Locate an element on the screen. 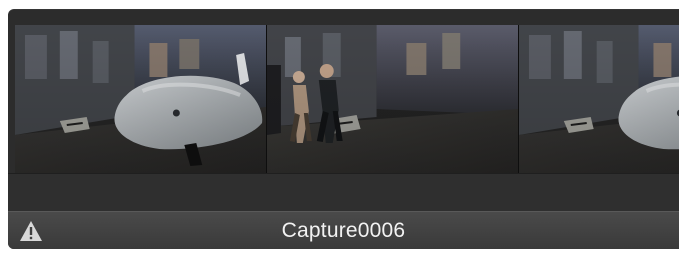  clip-title-bar: Capture0006 is located at coordinates (343, 230).